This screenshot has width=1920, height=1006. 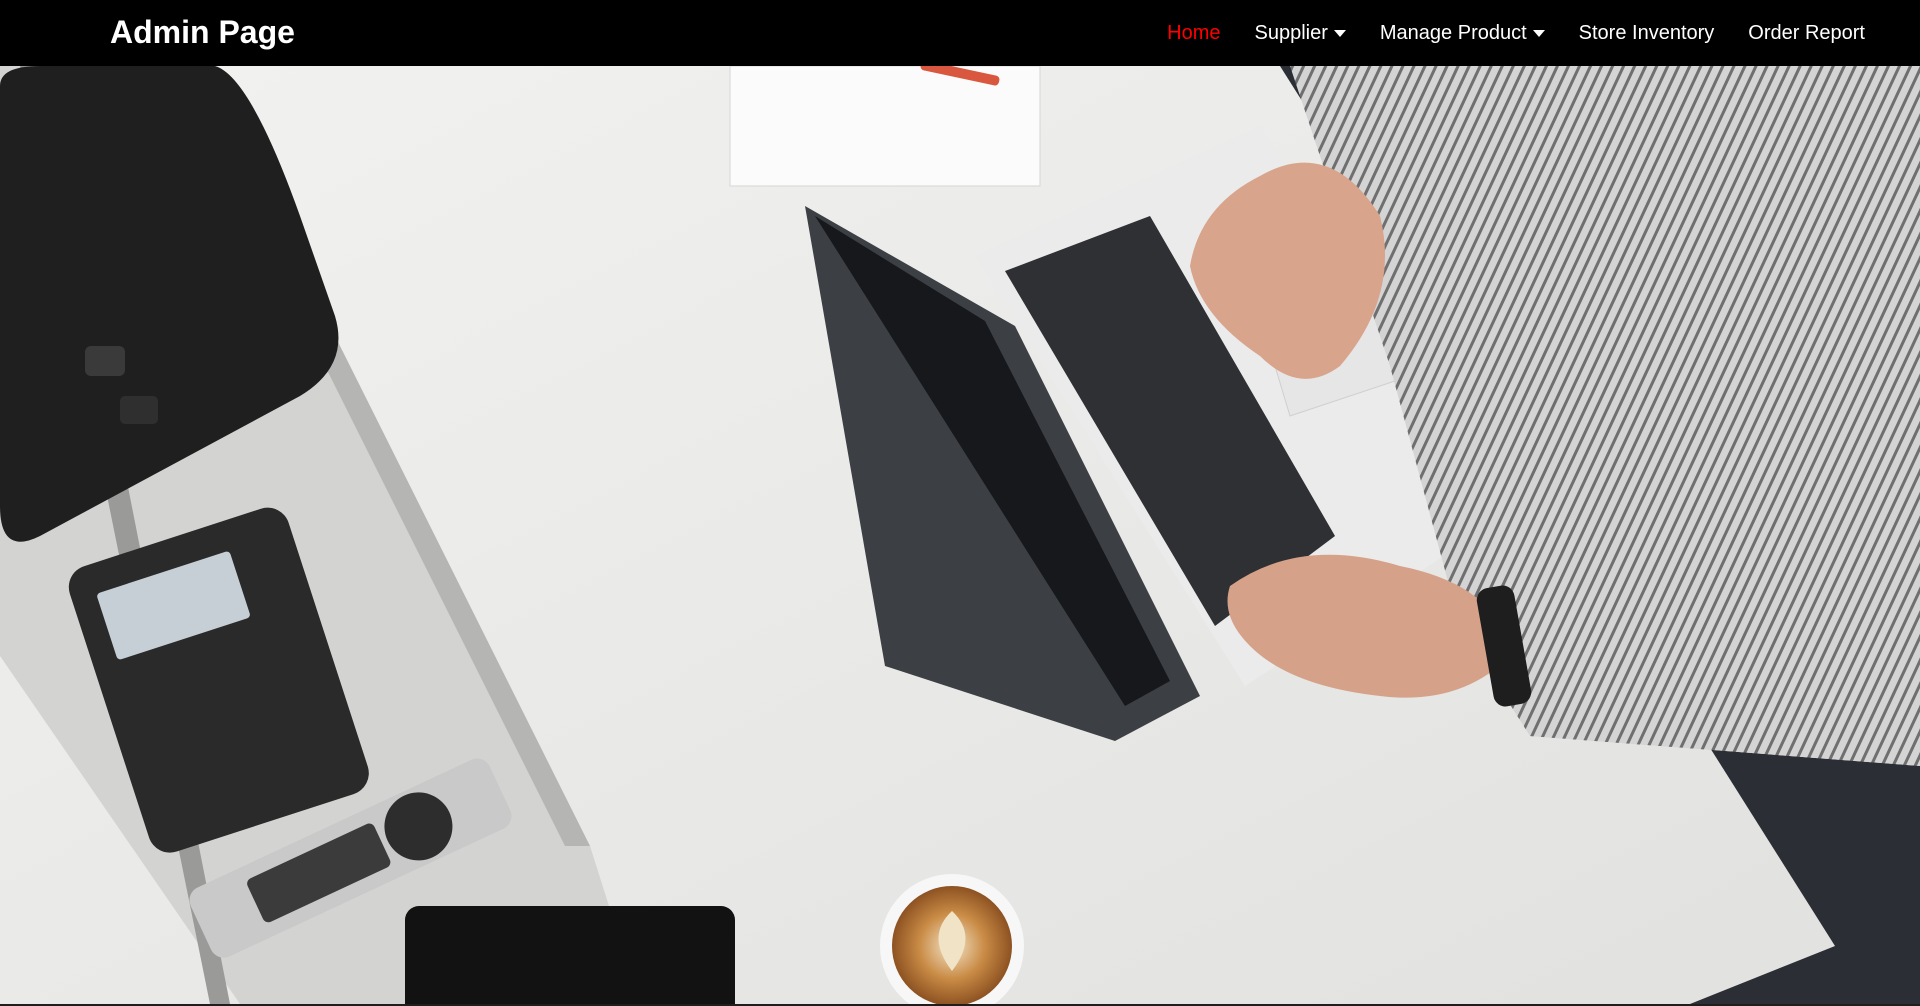 I want to click on brand-title: Admin Page, so click(x=202, y=32).